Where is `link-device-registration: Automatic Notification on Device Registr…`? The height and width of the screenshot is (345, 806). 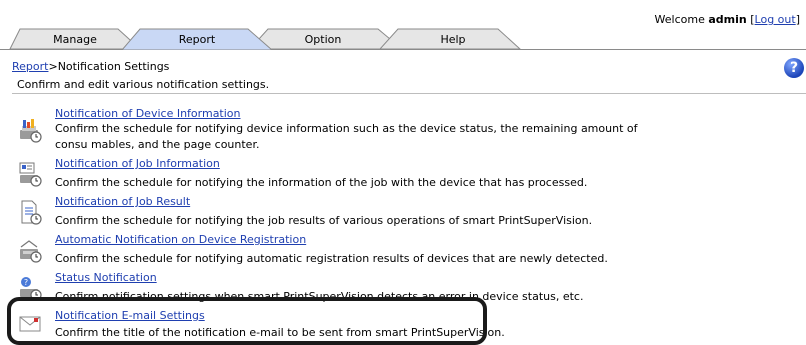 link-device-registration: Automatic Notification on Device Registr… is located at coordinates (180, 239).